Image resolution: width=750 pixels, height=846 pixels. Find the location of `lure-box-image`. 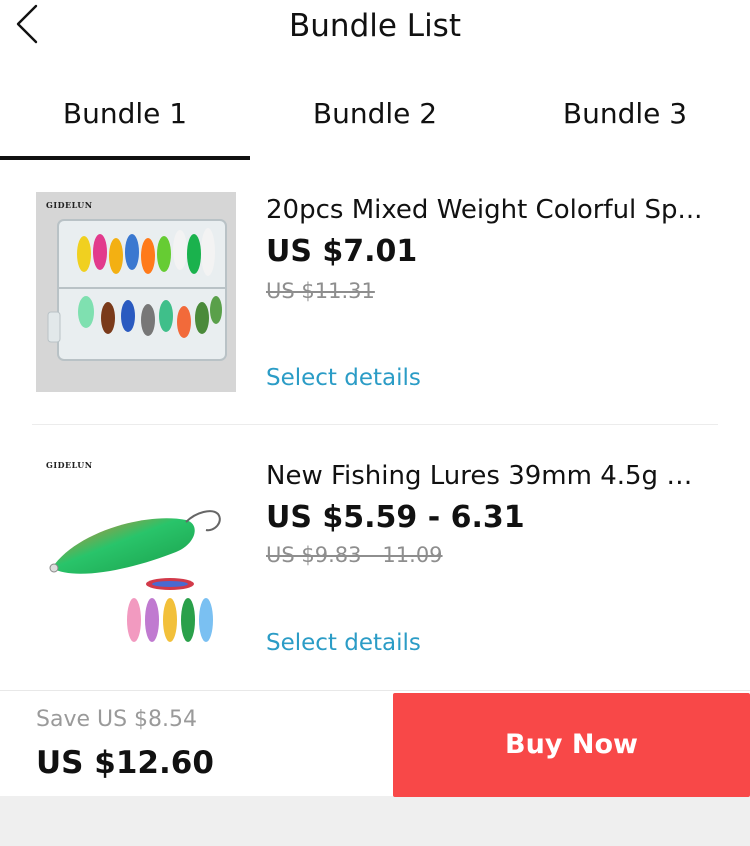

lure-box-image is located at coordinates (136, 292).